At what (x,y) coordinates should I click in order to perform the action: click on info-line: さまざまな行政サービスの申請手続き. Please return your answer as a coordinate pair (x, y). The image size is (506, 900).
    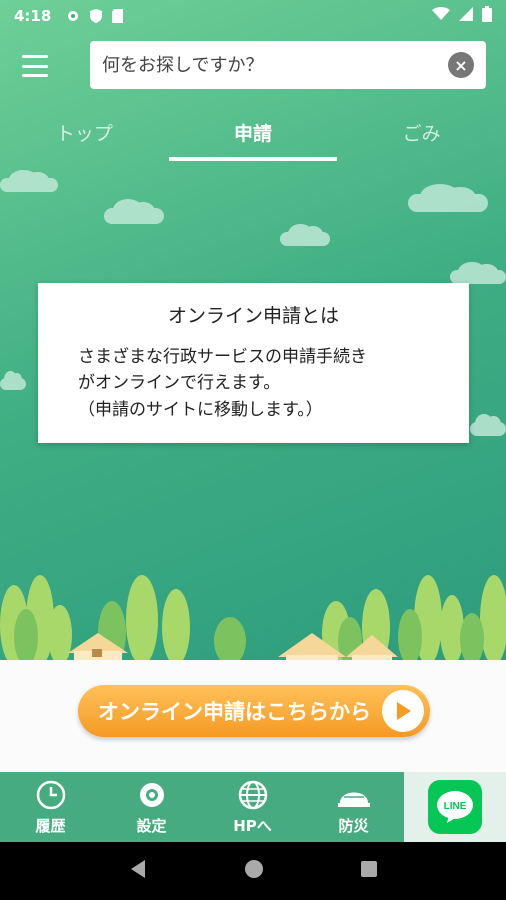
    Looking at the image, I should click on (222, 357).